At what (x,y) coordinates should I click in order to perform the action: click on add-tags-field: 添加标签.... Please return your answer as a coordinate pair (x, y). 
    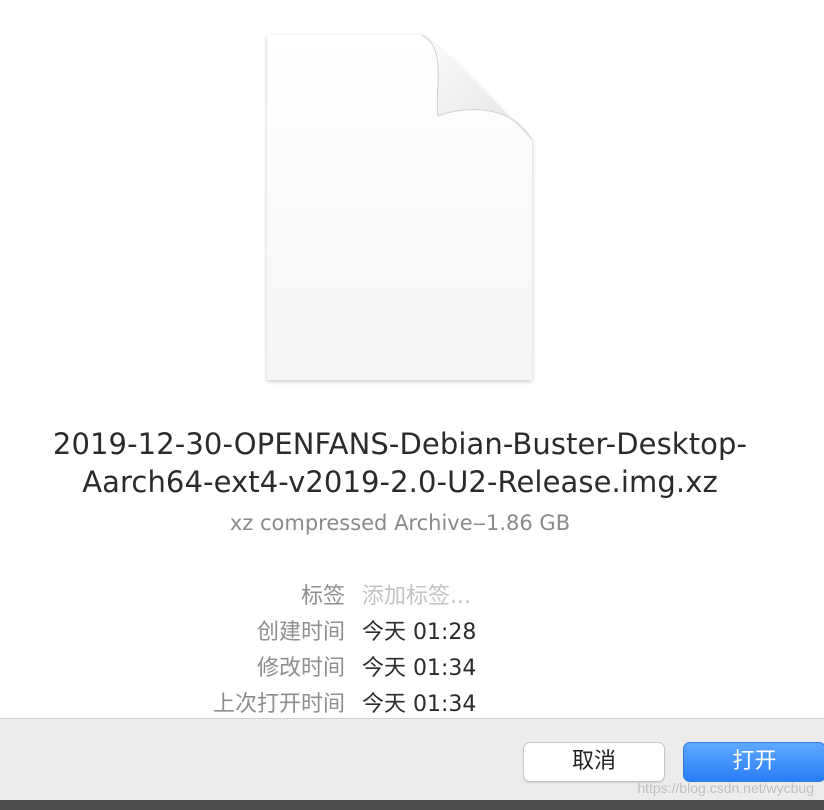
    Looking at the image, I should click on (416, 597).